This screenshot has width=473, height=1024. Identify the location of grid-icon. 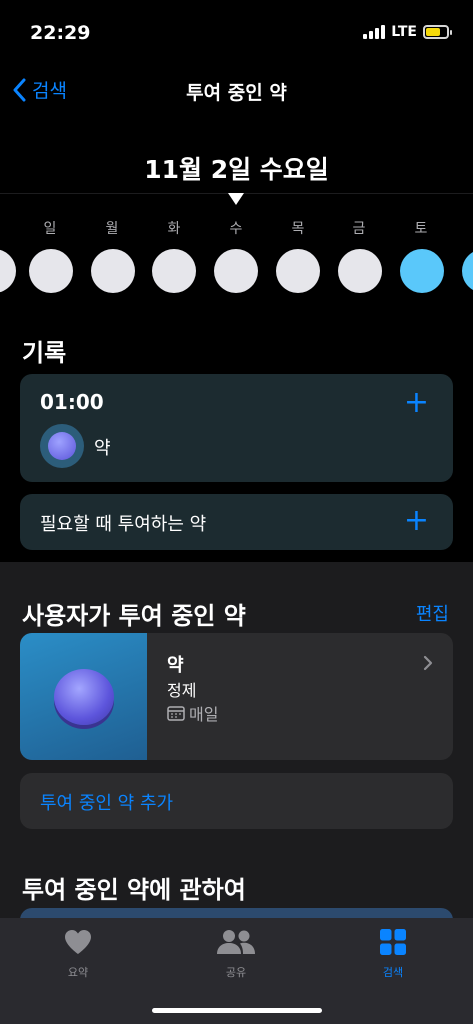
(393, 942).